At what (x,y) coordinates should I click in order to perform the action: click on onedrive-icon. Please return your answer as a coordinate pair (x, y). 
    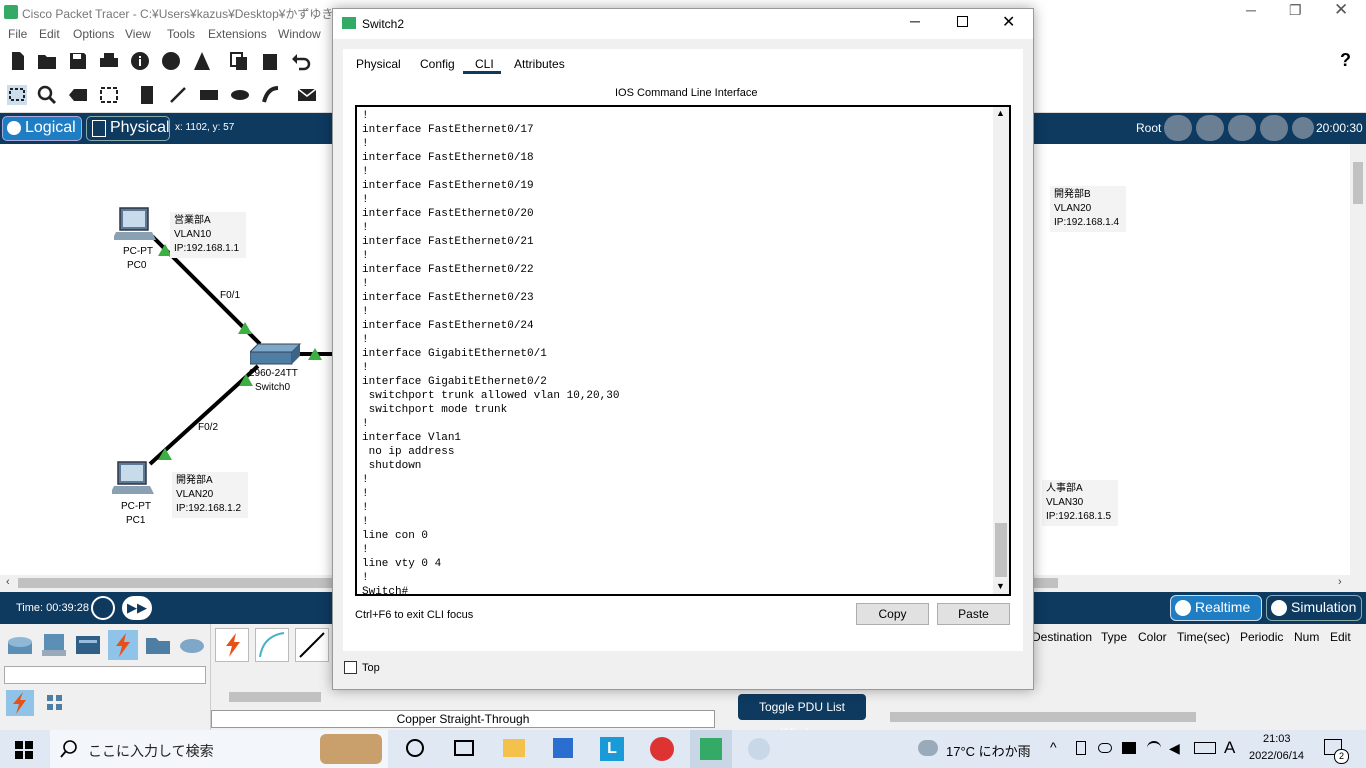
    Looking at the image, I should click on (1105, 748).